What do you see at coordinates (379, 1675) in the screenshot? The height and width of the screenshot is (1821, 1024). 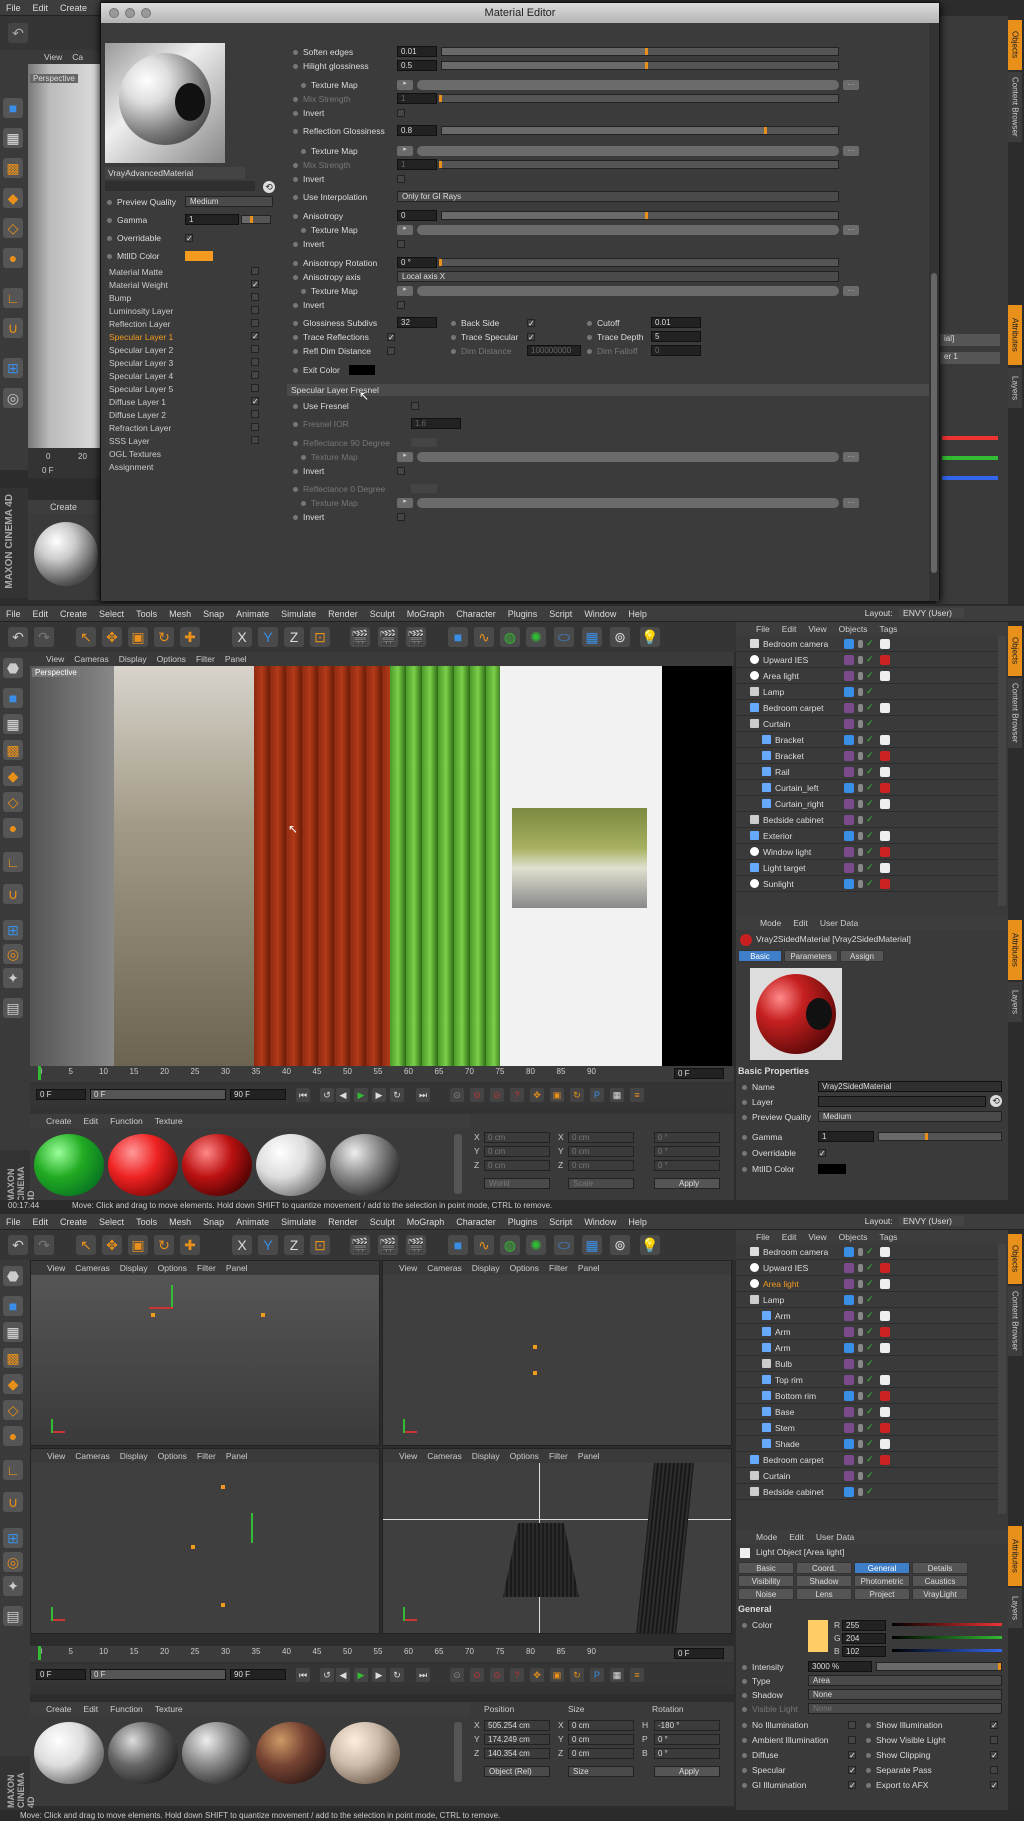 I see `next-frame-icon: ▶` at bounding box center [379, 1675].